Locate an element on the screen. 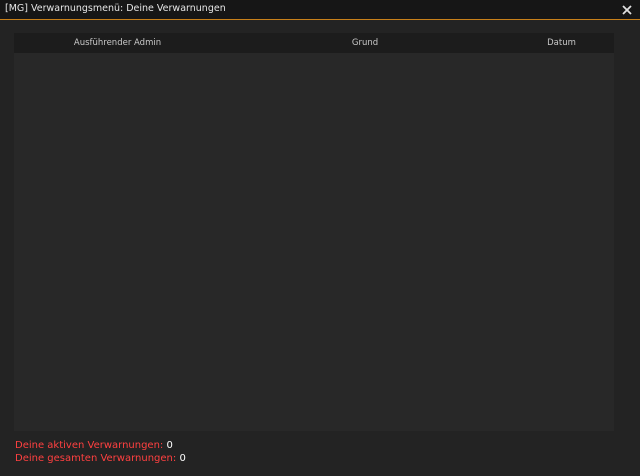 The image size is (640, 476). active-warnings-label: Deine aktiven Verwarnungen: is located at coordinates (89, 445).